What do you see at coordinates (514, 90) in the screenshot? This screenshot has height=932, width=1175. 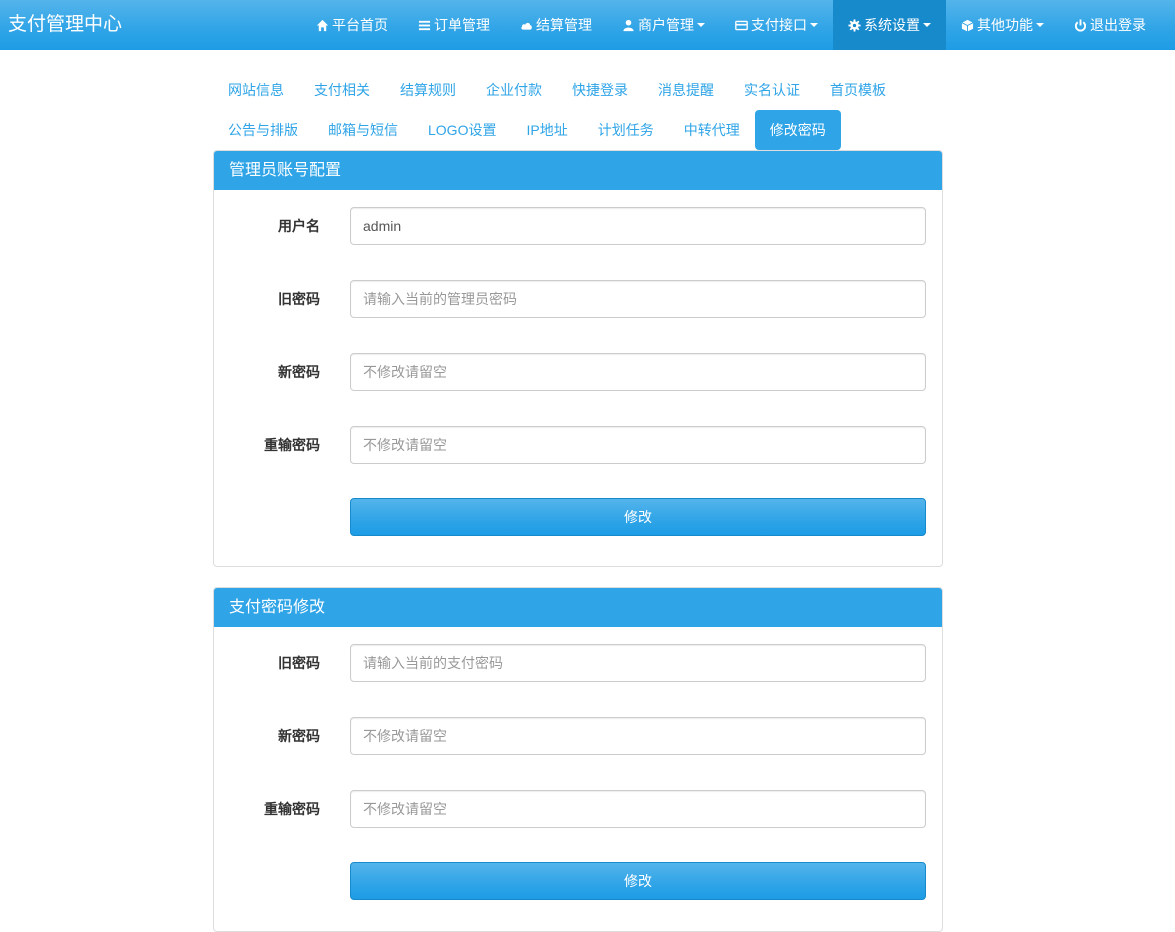 I see `tab-enterprise-payment: 企业付款` at bounding box center [514, 90].